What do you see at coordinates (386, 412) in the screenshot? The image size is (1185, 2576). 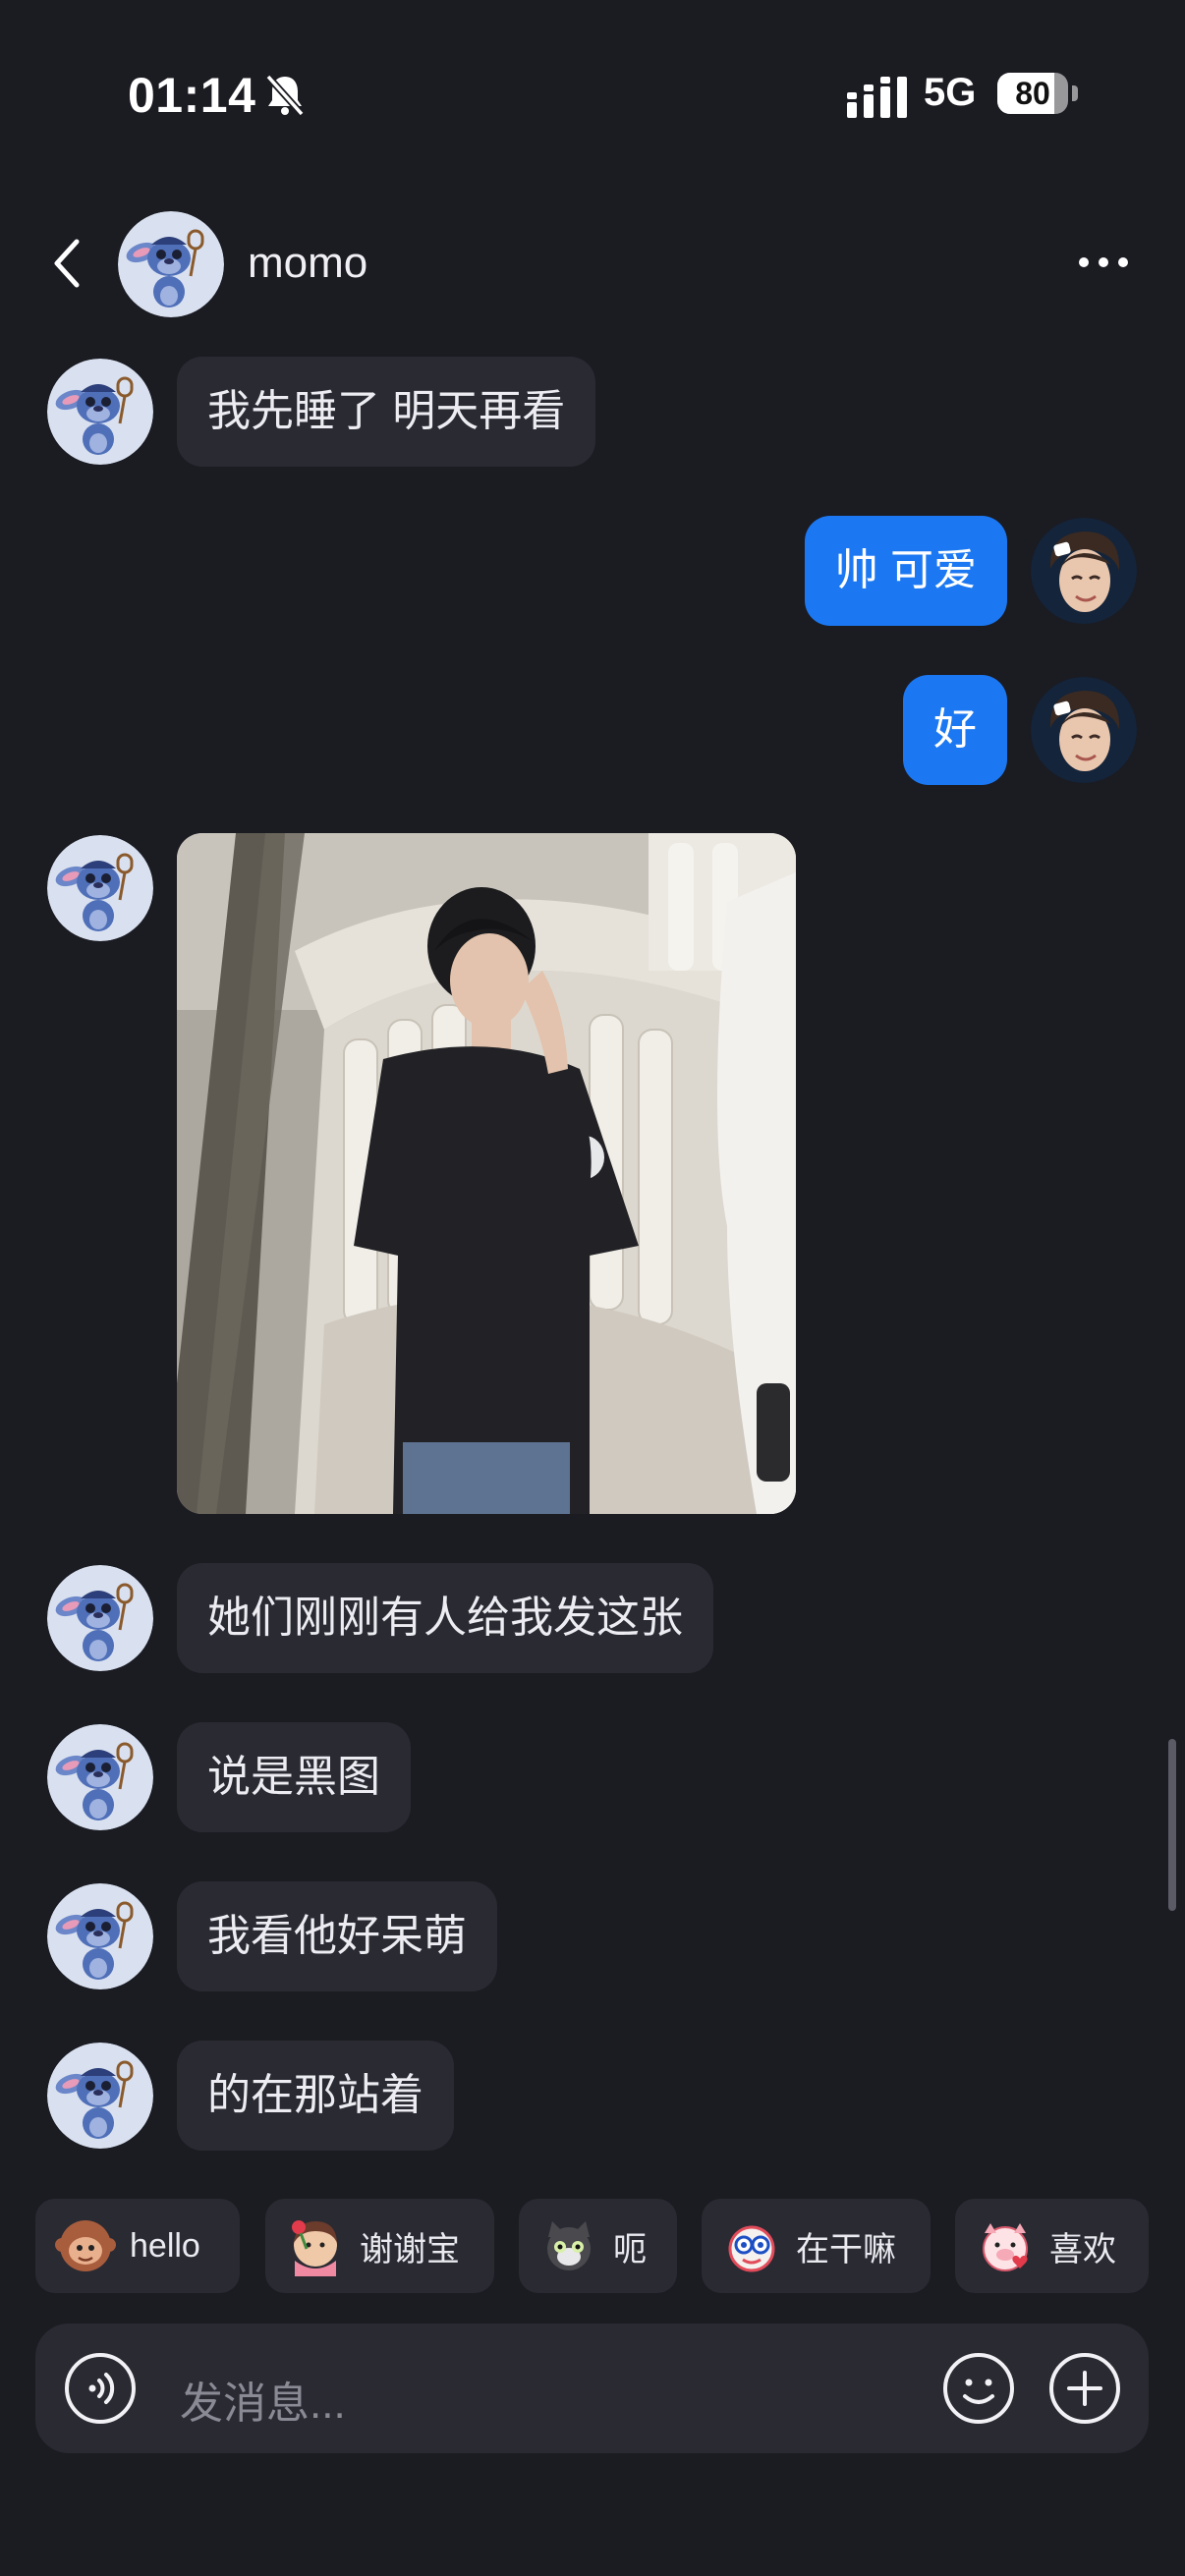 I see `message-bubble-incoming: 我先睡了 明天再看` at bounding box center [386, 412].